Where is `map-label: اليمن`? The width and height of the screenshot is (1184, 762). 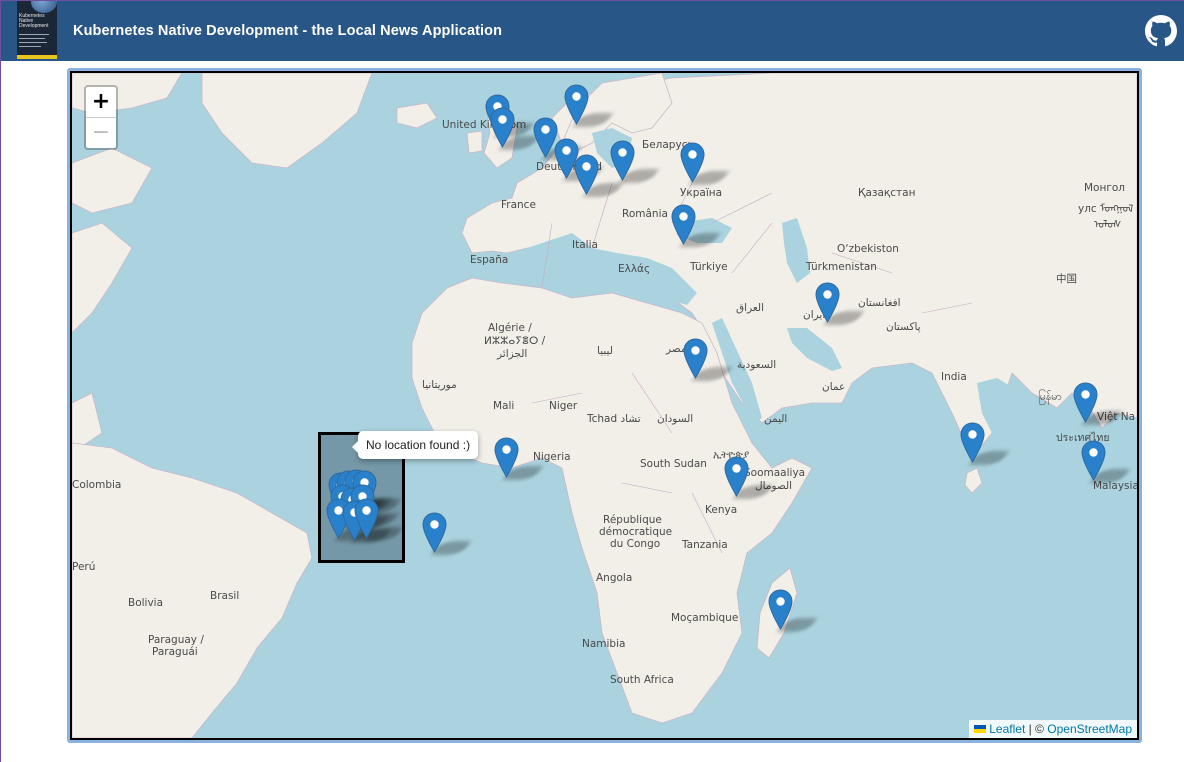 map-label: اليمن is located at coordinates (776, 419).